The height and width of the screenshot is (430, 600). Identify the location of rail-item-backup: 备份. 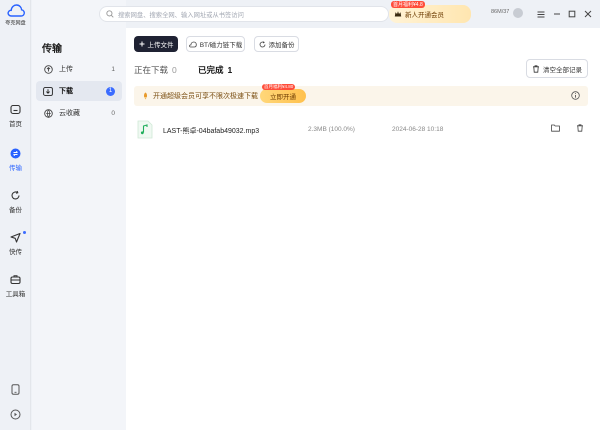
(15, 202).